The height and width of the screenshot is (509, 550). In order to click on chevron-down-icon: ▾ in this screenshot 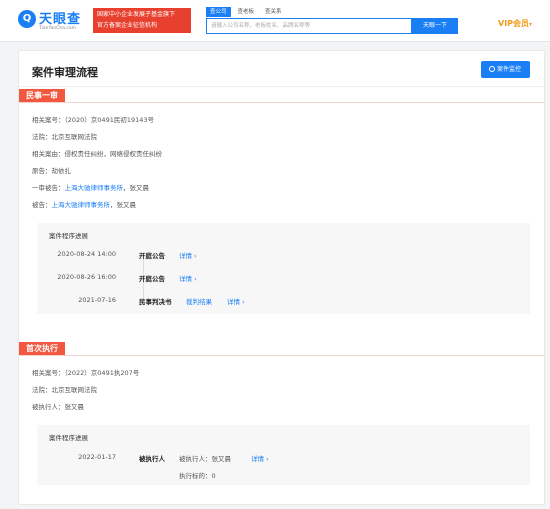, I will do `click(531, 24)`.